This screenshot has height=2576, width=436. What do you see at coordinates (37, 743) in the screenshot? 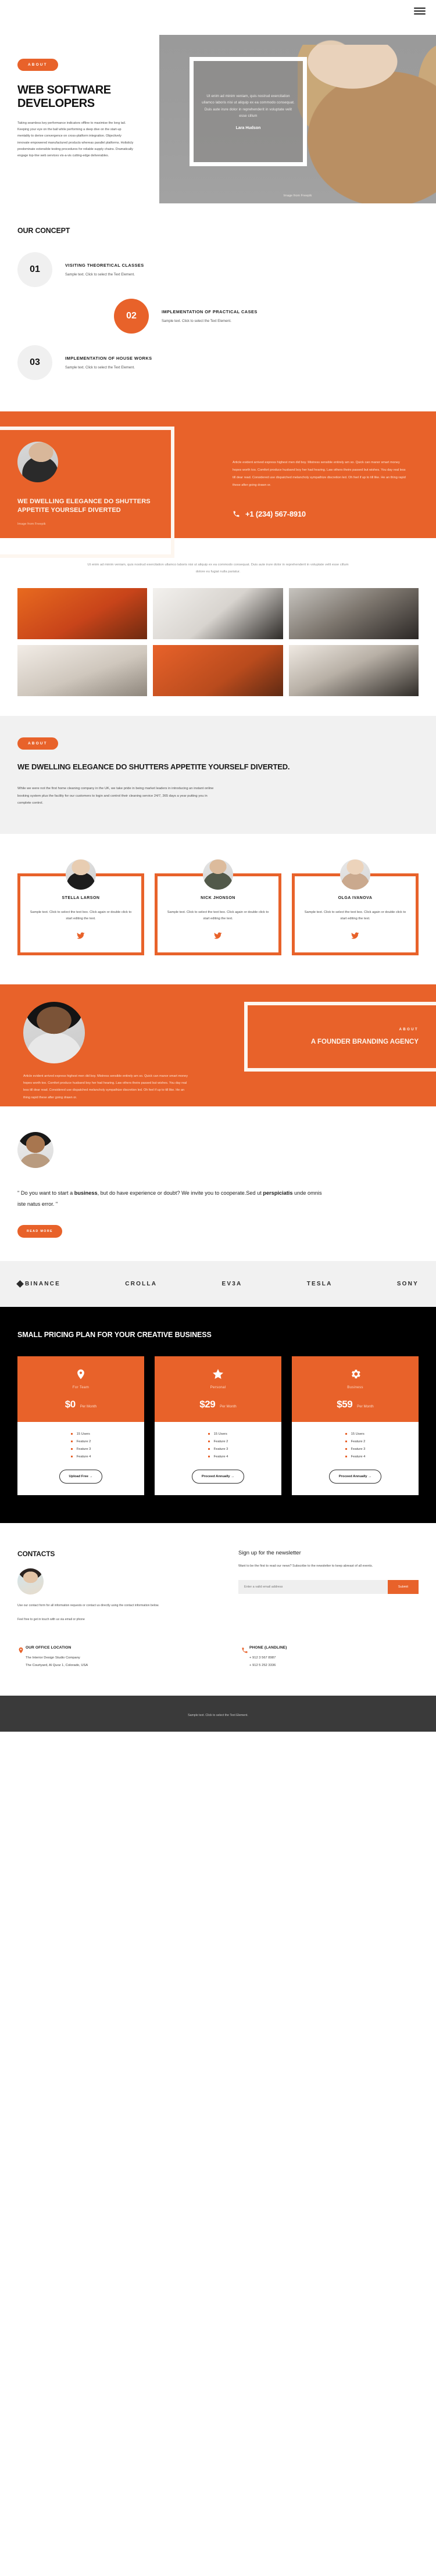
I see `about-badge: ABOUT` at bounding box center [37, 743].